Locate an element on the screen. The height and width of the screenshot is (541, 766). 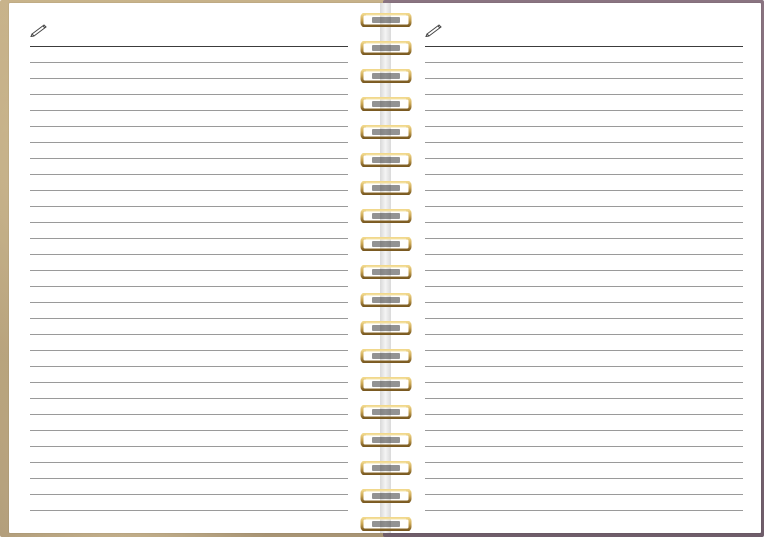
spiral-binding is located at coordinates (386, 270).